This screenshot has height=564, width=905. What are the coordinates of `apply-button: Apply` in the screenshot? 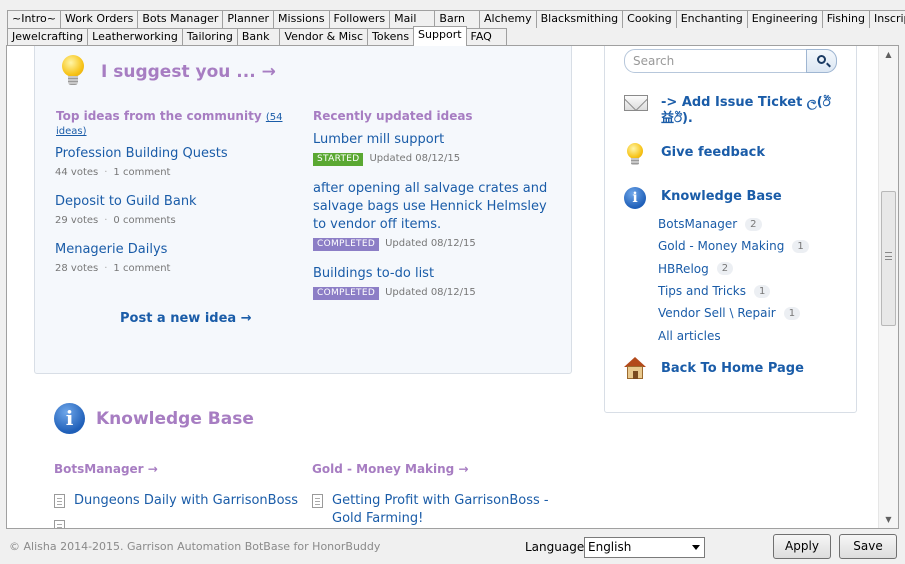 It's located at (802, 546).